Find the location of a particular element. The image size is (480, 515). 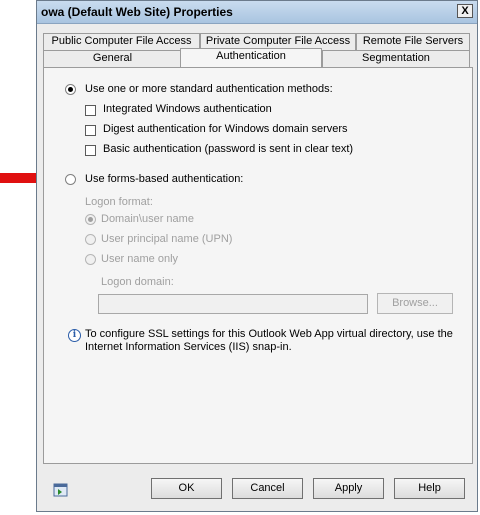

ok-button: OK is located at coordinates (186, 488).